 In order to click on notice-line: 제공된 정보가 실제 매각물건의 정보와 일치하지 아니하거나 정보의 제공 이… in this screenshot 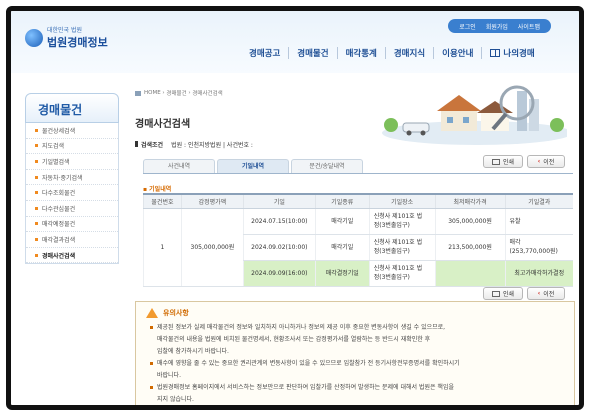, I will do `click(355, 328)`.